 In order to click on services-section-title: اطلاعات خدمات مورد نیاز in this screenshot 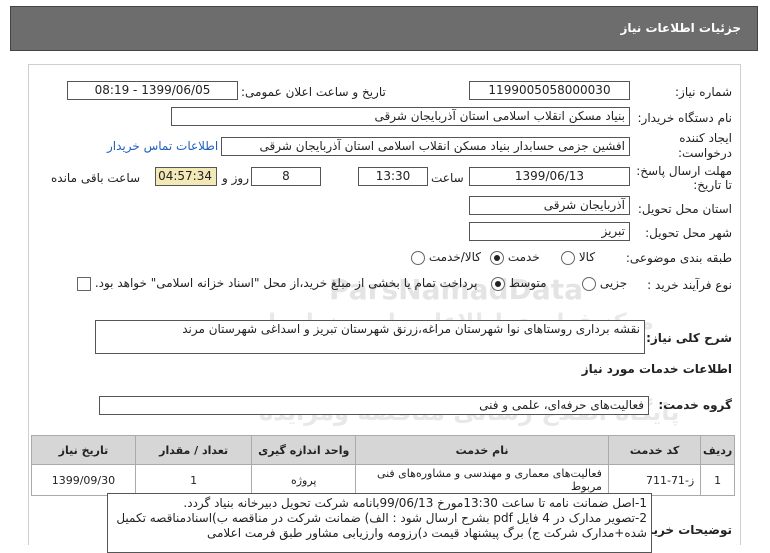, I will do `click(656, 369)`.